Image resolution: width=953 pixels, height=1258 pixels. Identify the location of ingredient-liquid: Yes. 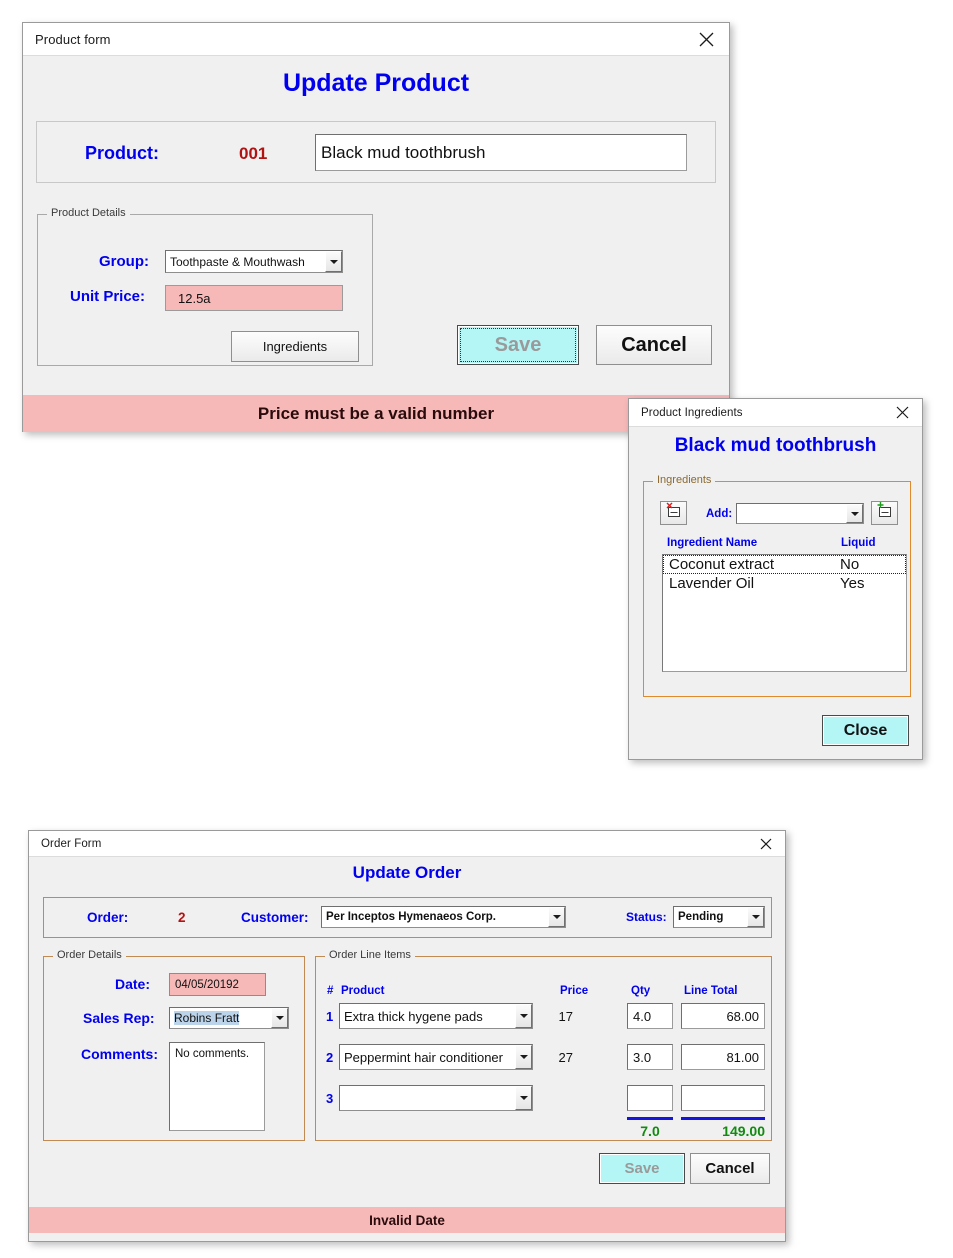
(852, 583).